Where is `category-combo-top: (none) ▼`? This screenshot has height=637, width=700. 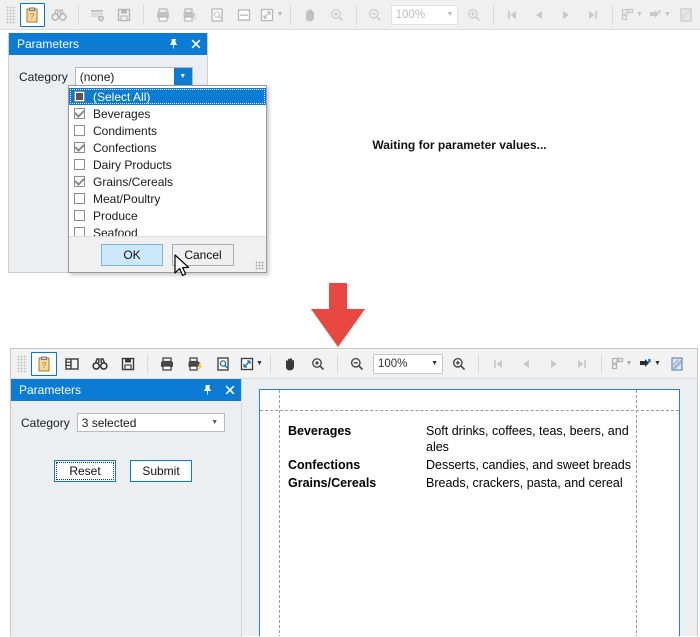 category-combo-top: (none) ▼ is located at coordinates (133, 76).